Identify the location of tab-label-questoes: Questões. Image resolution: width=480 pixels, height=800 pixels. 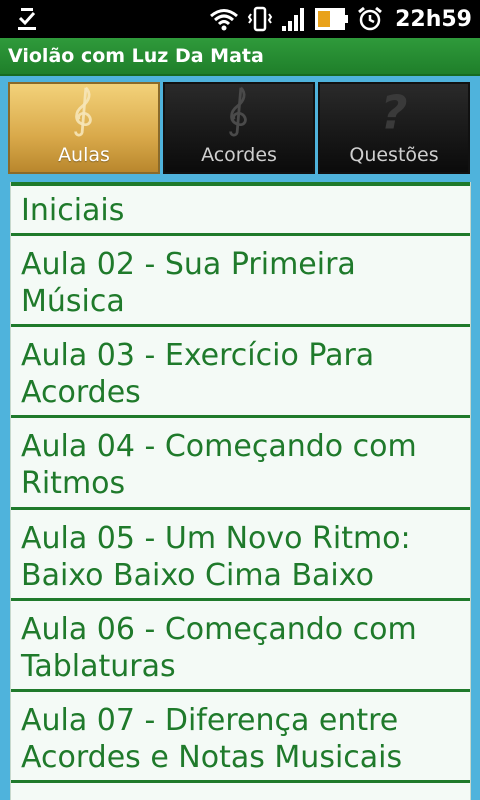
(394, 155).